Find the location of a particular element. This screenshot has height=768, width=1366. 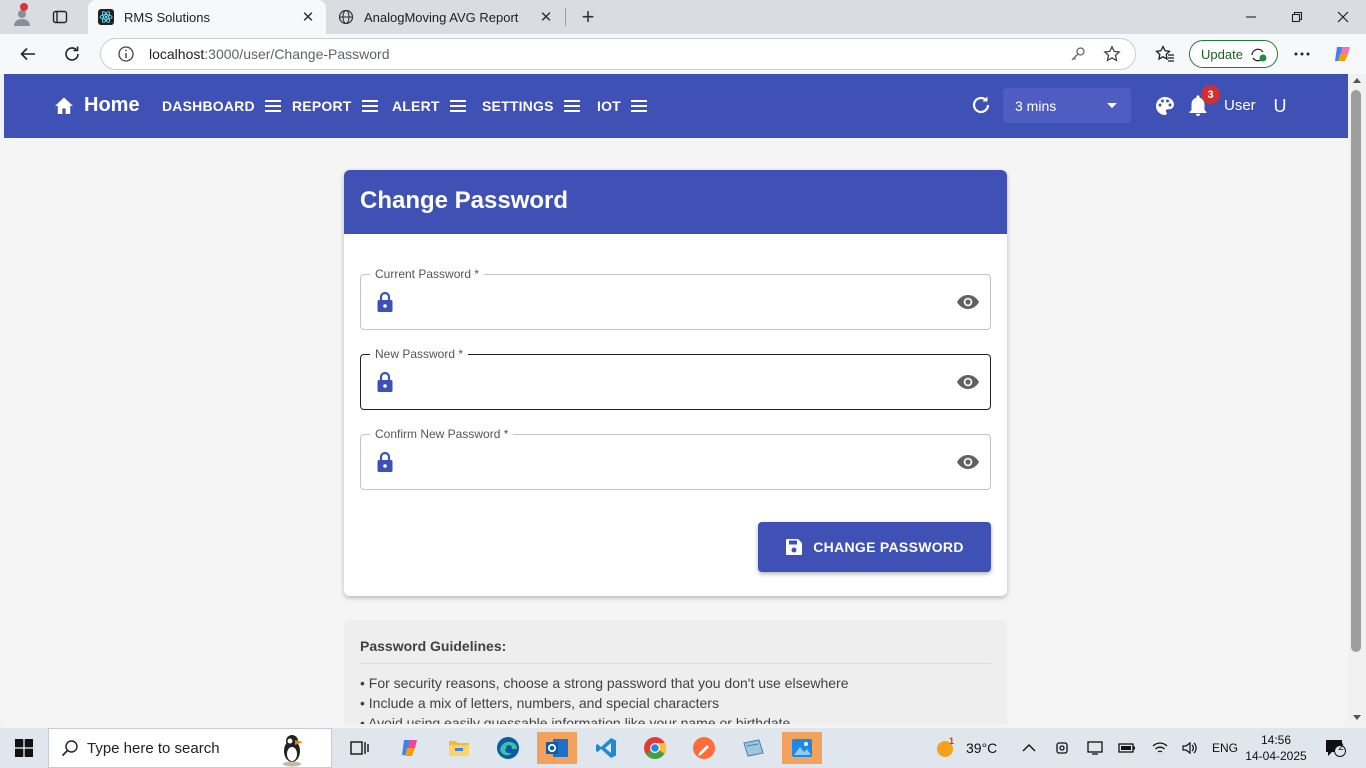

vscode-icon is located at coordinates (606, 748).